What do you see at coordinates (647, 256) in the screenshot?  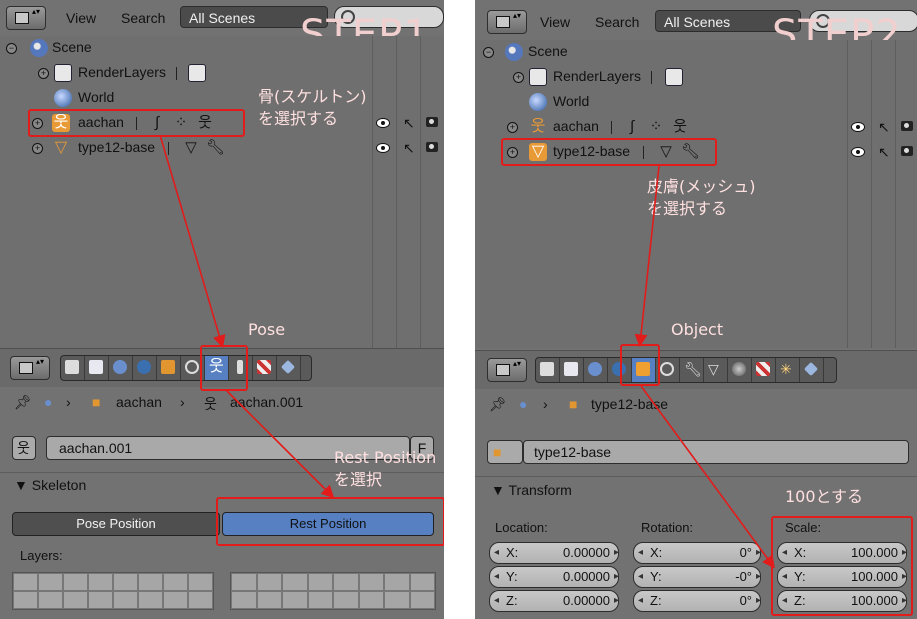 I see `arrow-to-object-tab` at bounding box center [647, 256].